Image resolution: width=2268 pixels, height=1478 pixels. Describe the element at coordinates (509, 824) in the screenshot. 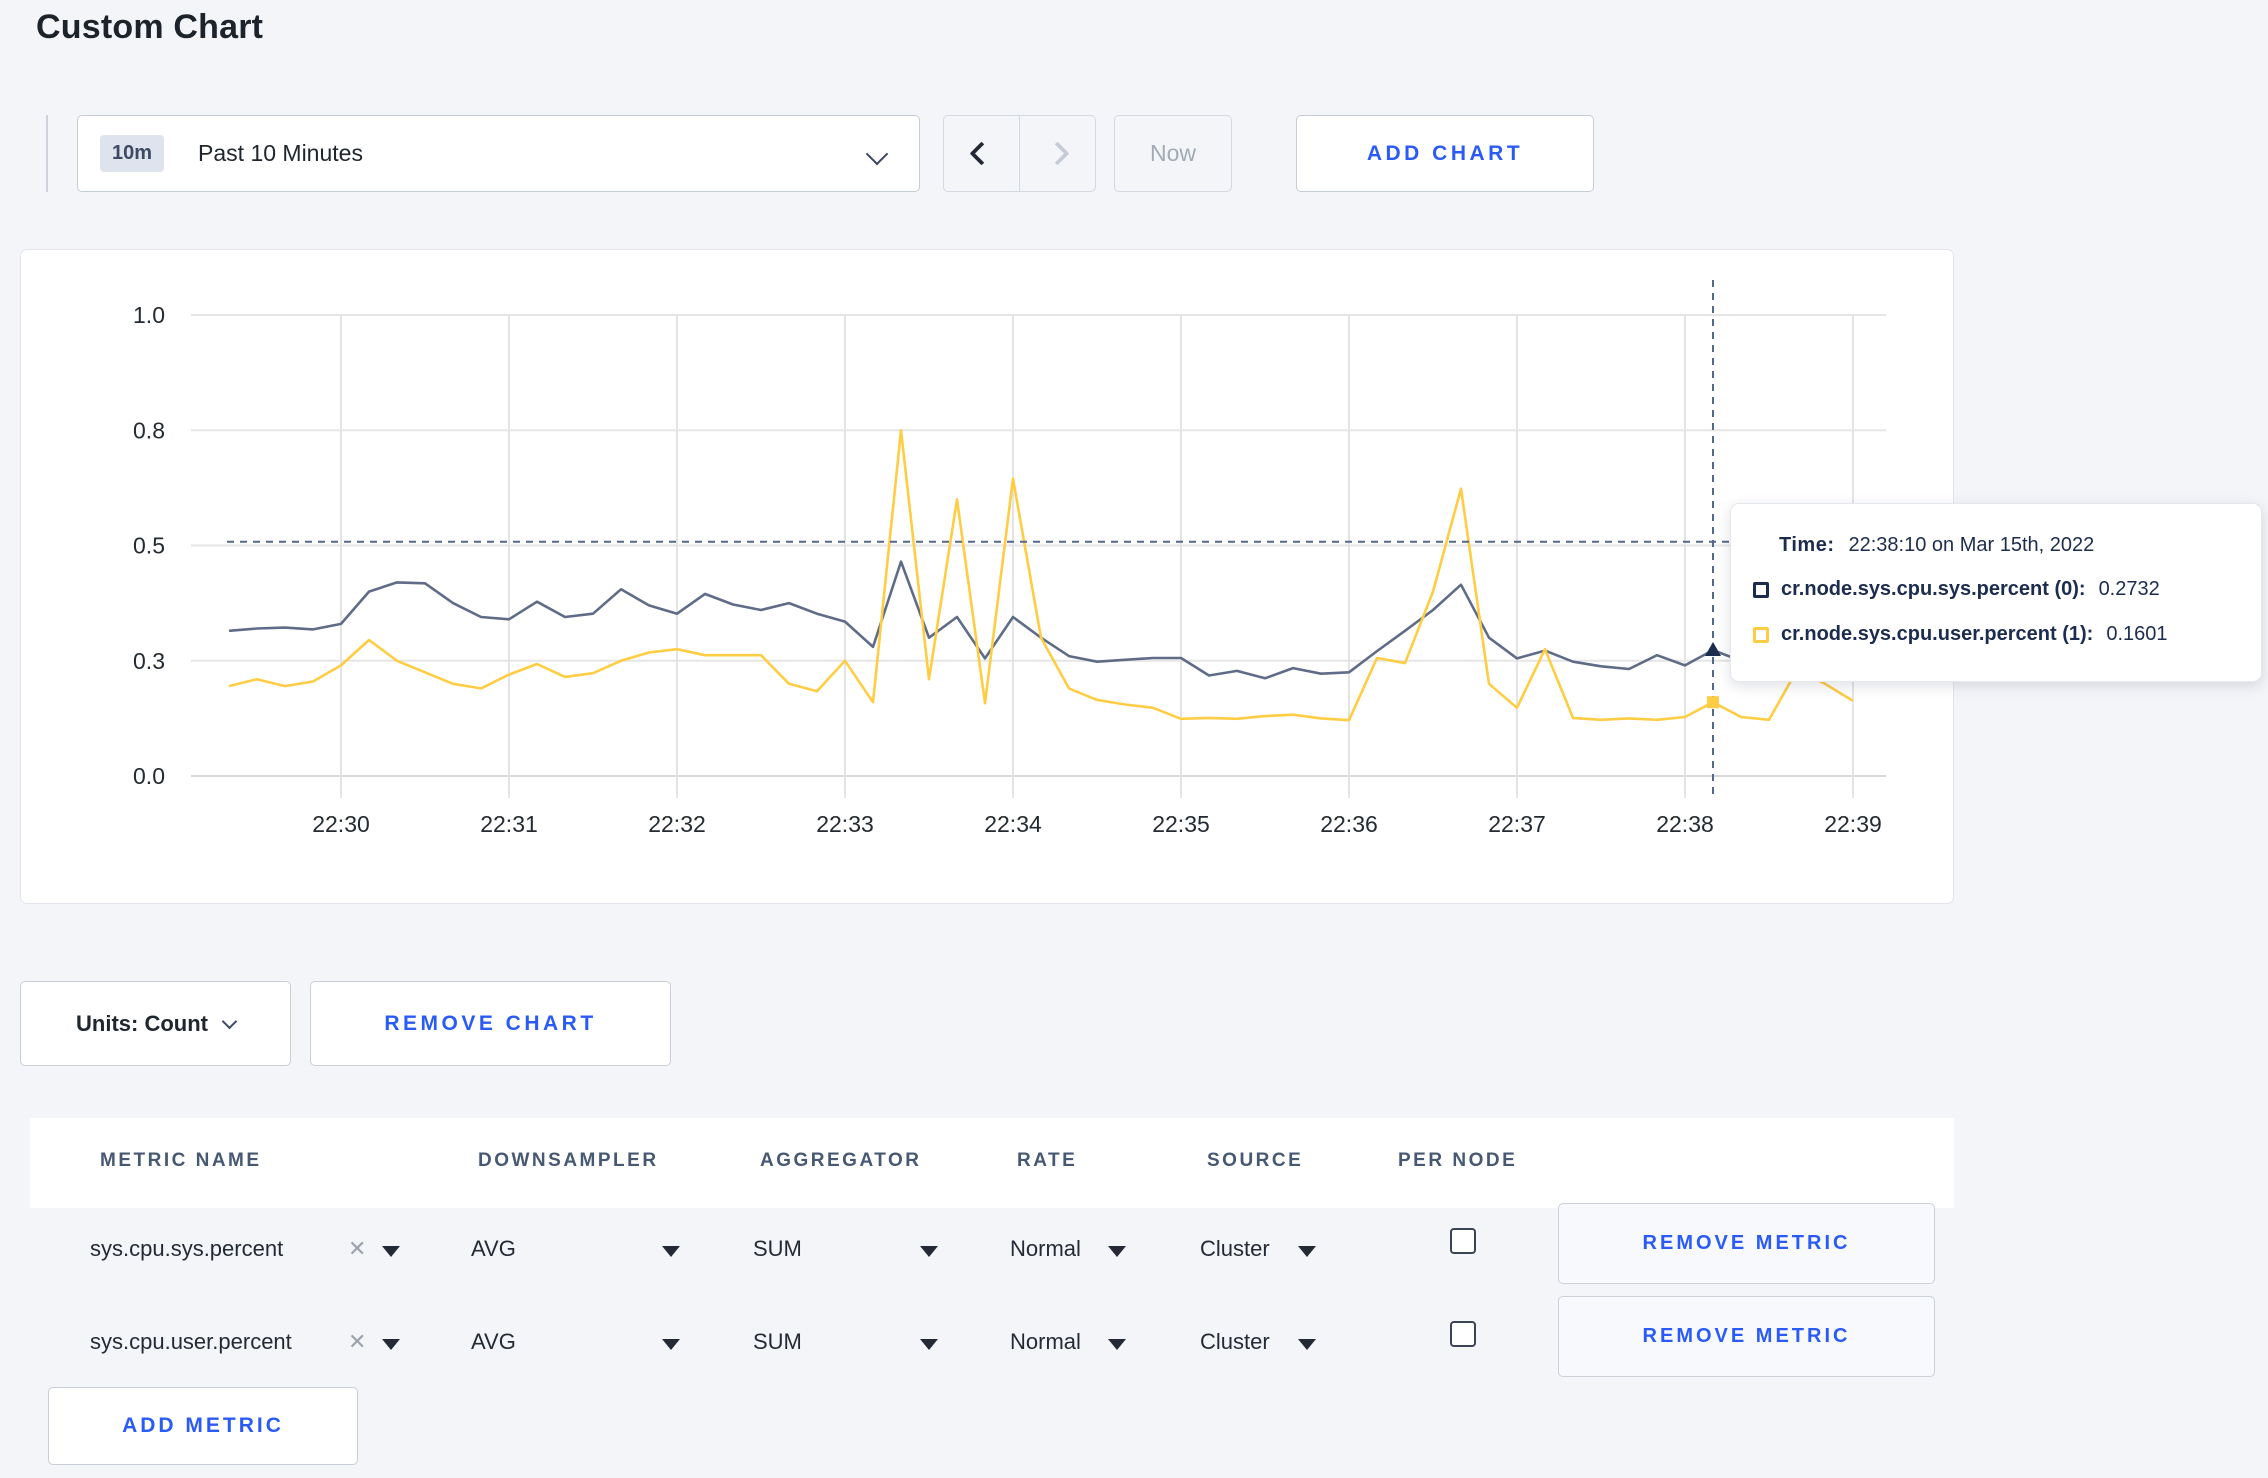

I see `x-tick-label: 22:31` at that location.